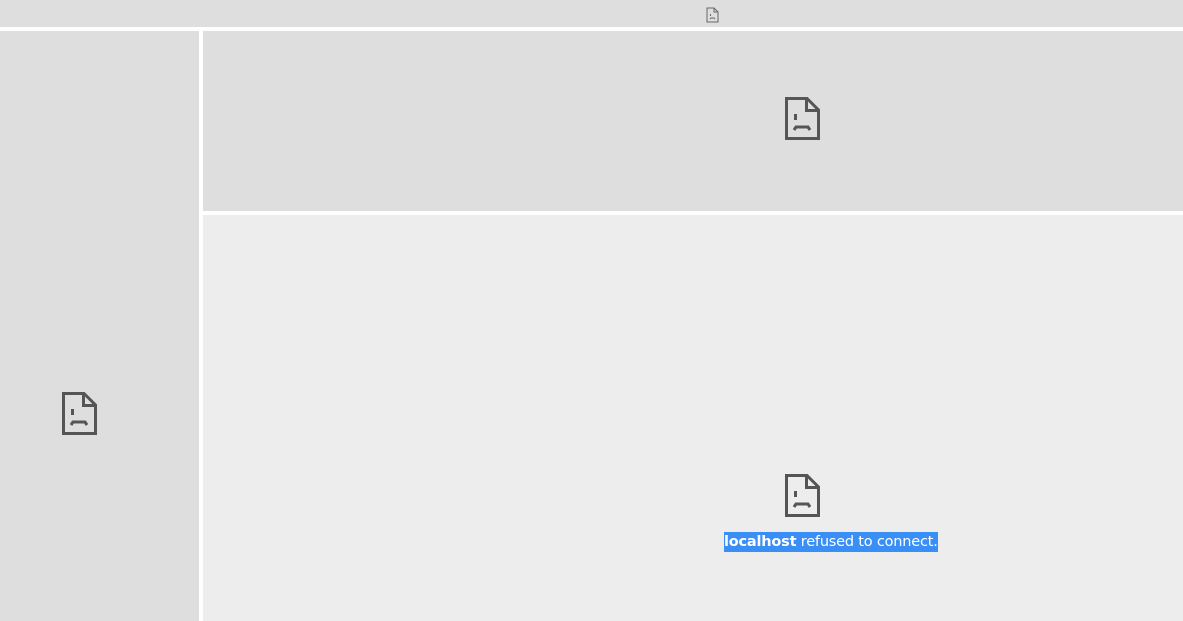 Image resolution: width=1183 pixels, height=621 pixels. I want to click on top-frame, so click(591, 13).